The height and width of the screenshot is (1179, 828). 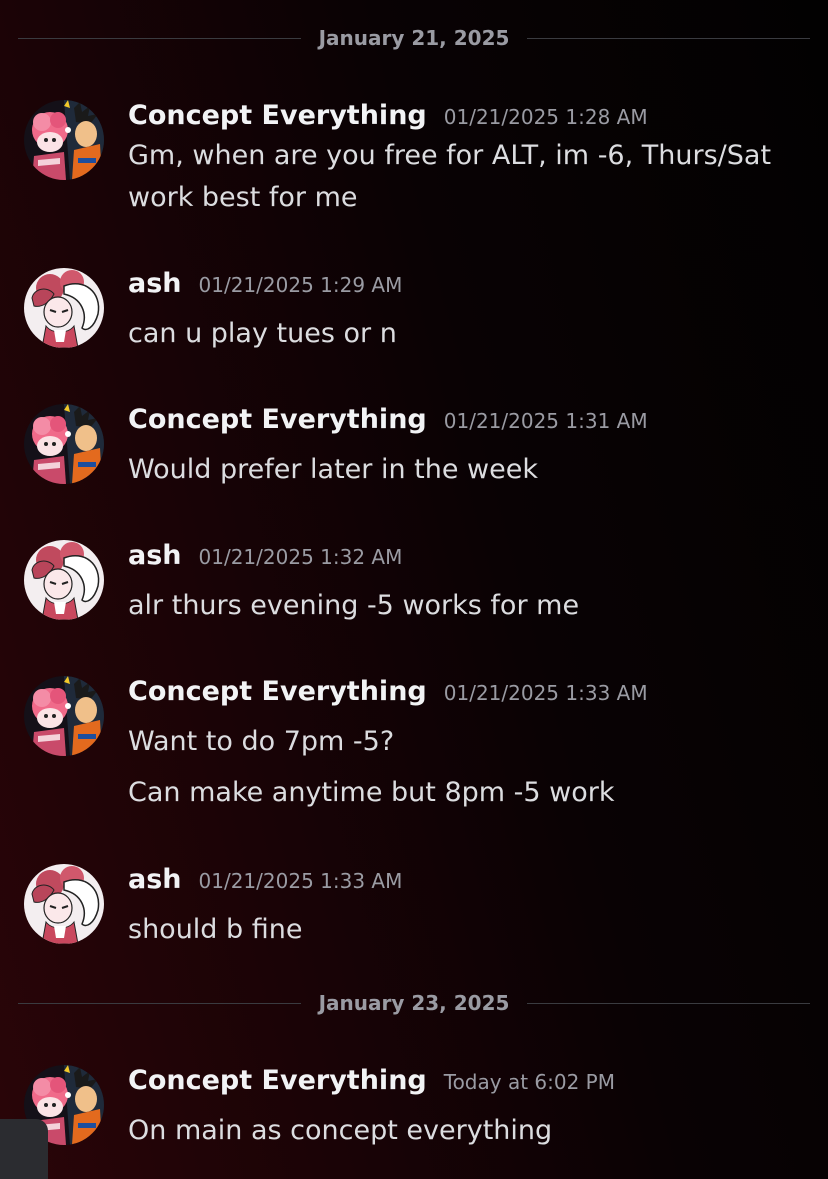 I want to click on message-header: Concept Everything 01/21/2025 1:28 AM, so click(x=388, y=118).